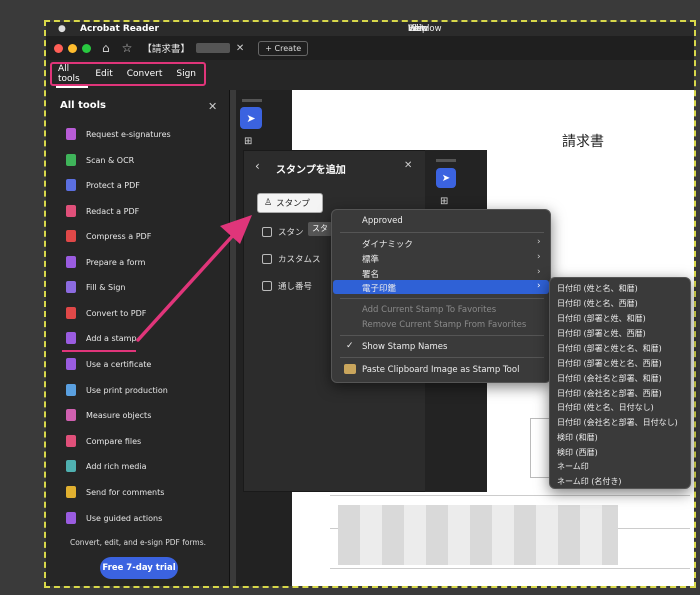  What do you see at coordinates (118, 134) in the screenshot?
I see `tool-request-esignatures: Request e-signatures` at bounding box center [118, 134].